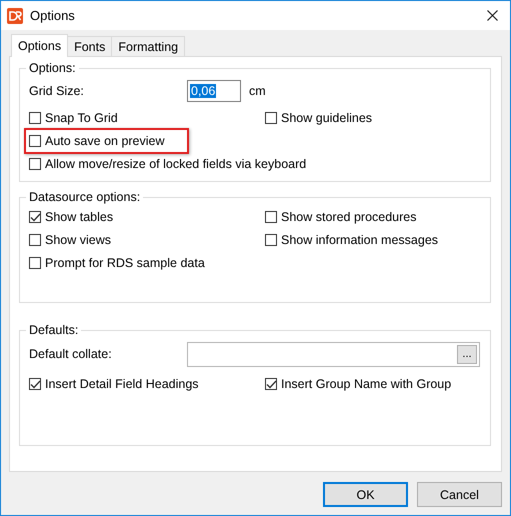 The image size is (511, 516). What do you see at coordinates (53, 15) in the screenshot?
I see `window-title: Options` at bounding box center [53, 15].